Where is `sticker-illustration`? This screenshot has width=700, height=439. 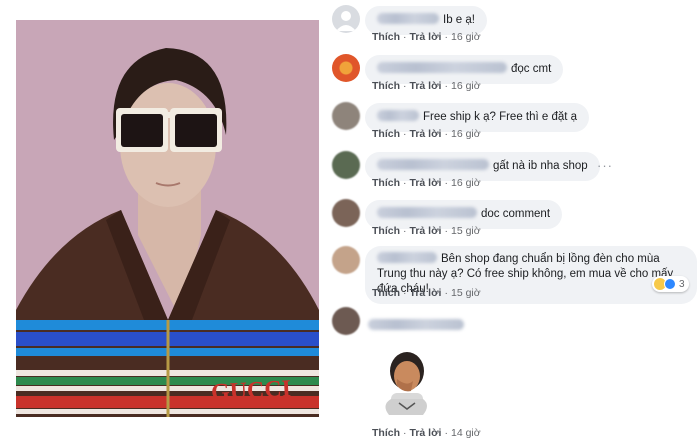 sticker-illustration is located at coordinates (406, 383).